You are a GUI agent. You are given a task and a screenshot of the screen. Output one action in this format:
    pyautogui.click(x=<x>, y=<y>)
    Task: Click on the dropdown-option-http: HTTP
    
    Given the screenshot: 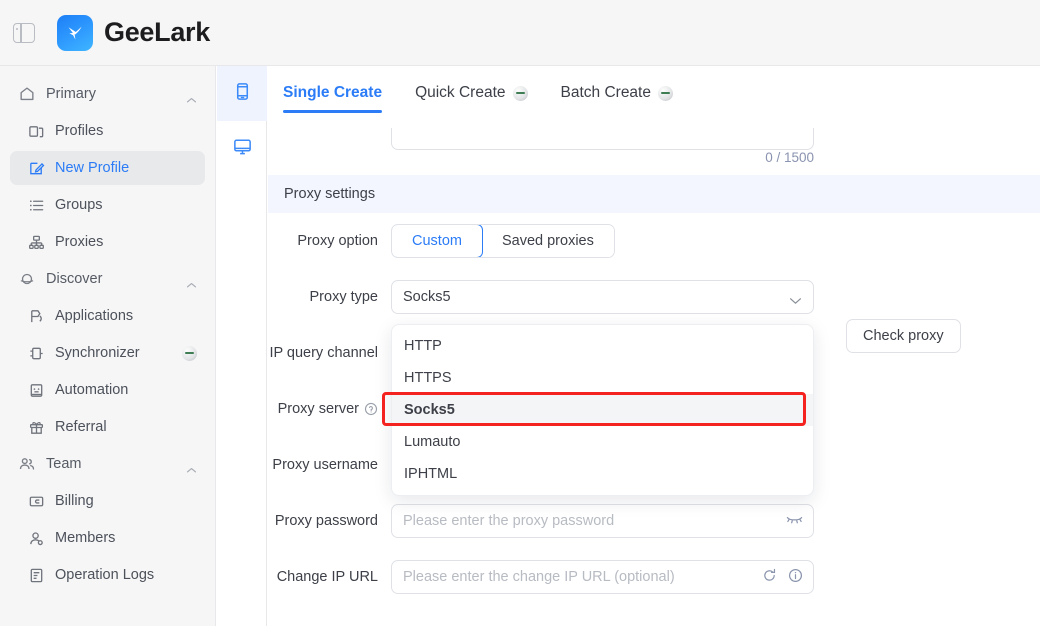 What is the action you would take?
    pyautogui.click(x=602, y=346)
    